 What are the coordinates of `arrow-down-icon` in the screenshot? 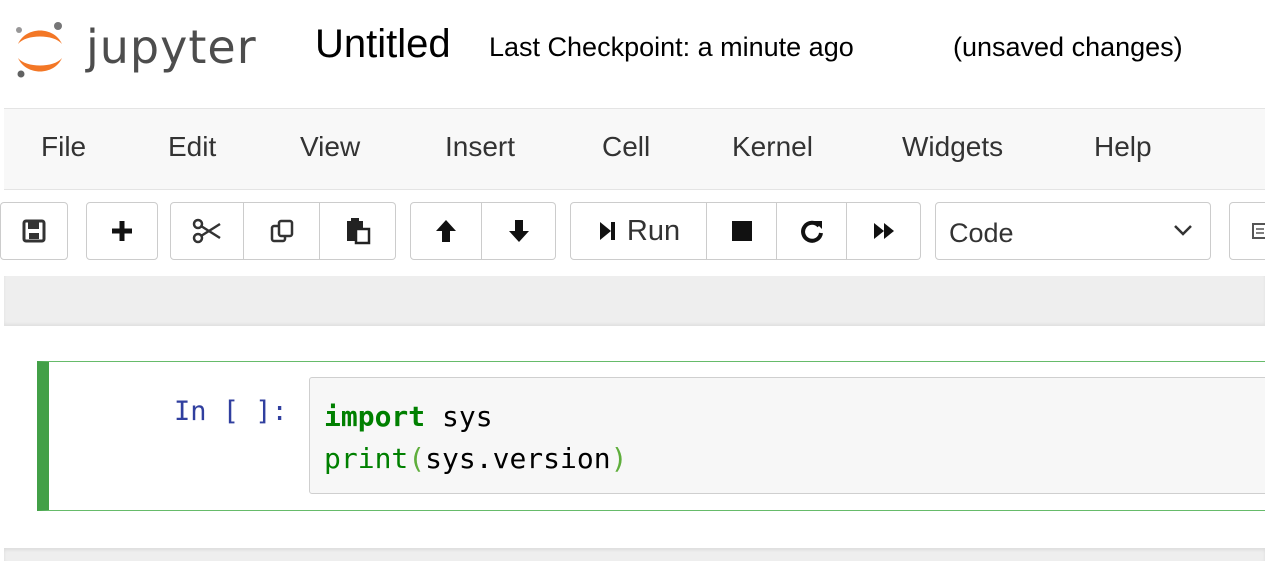 It's located at (518, 231).